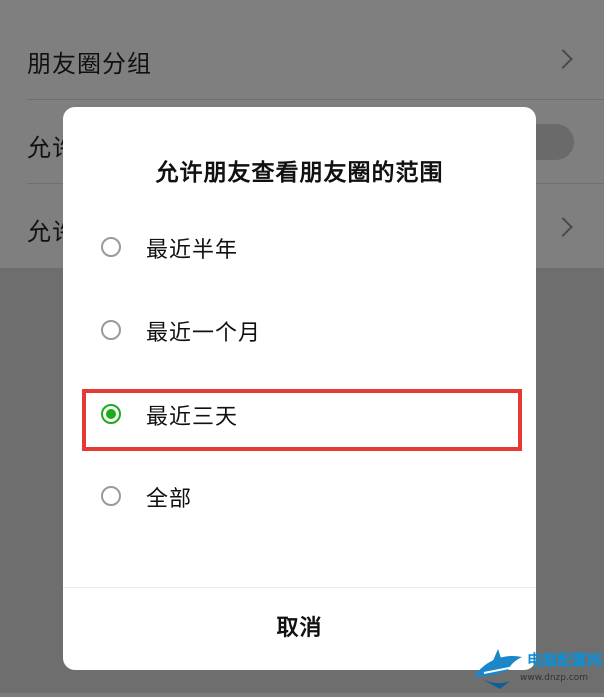 This screenshot has height=697, width=604. Describe the element at coordinates (302, 59) in the screenshot. I see `settings-row-moments-groups: 朋友圈分组` at that location.